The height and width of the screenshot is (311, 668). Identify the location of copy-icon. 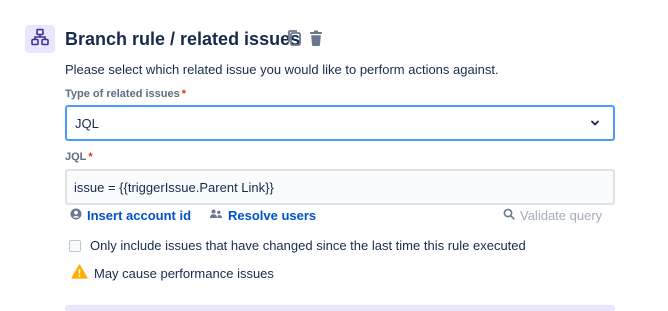
(294, 38).